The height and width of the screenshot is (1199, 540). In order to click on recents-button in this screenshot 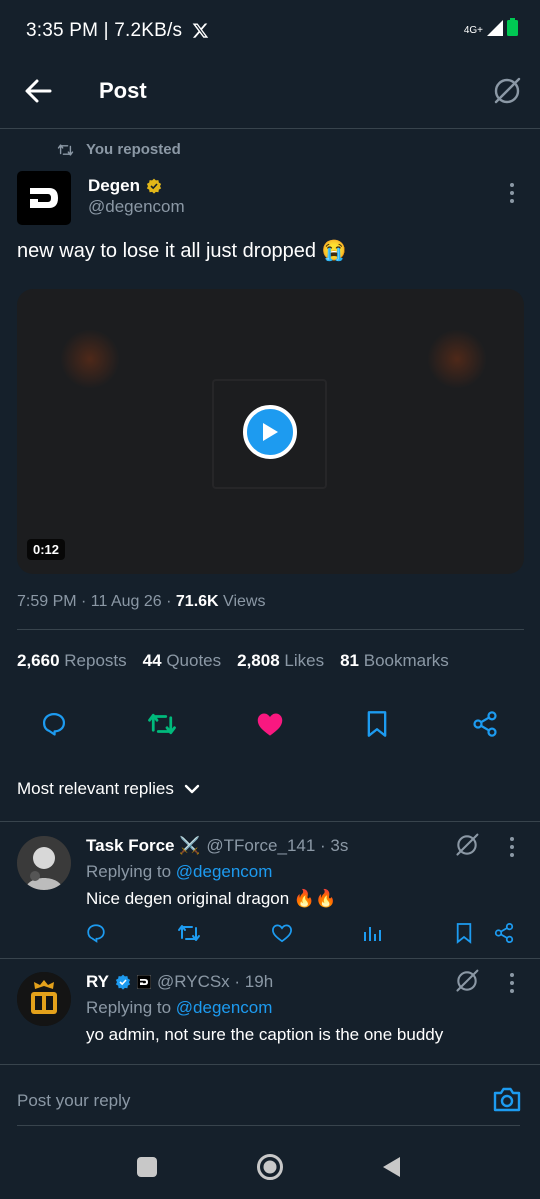, I will do `click(147, 1167)`.